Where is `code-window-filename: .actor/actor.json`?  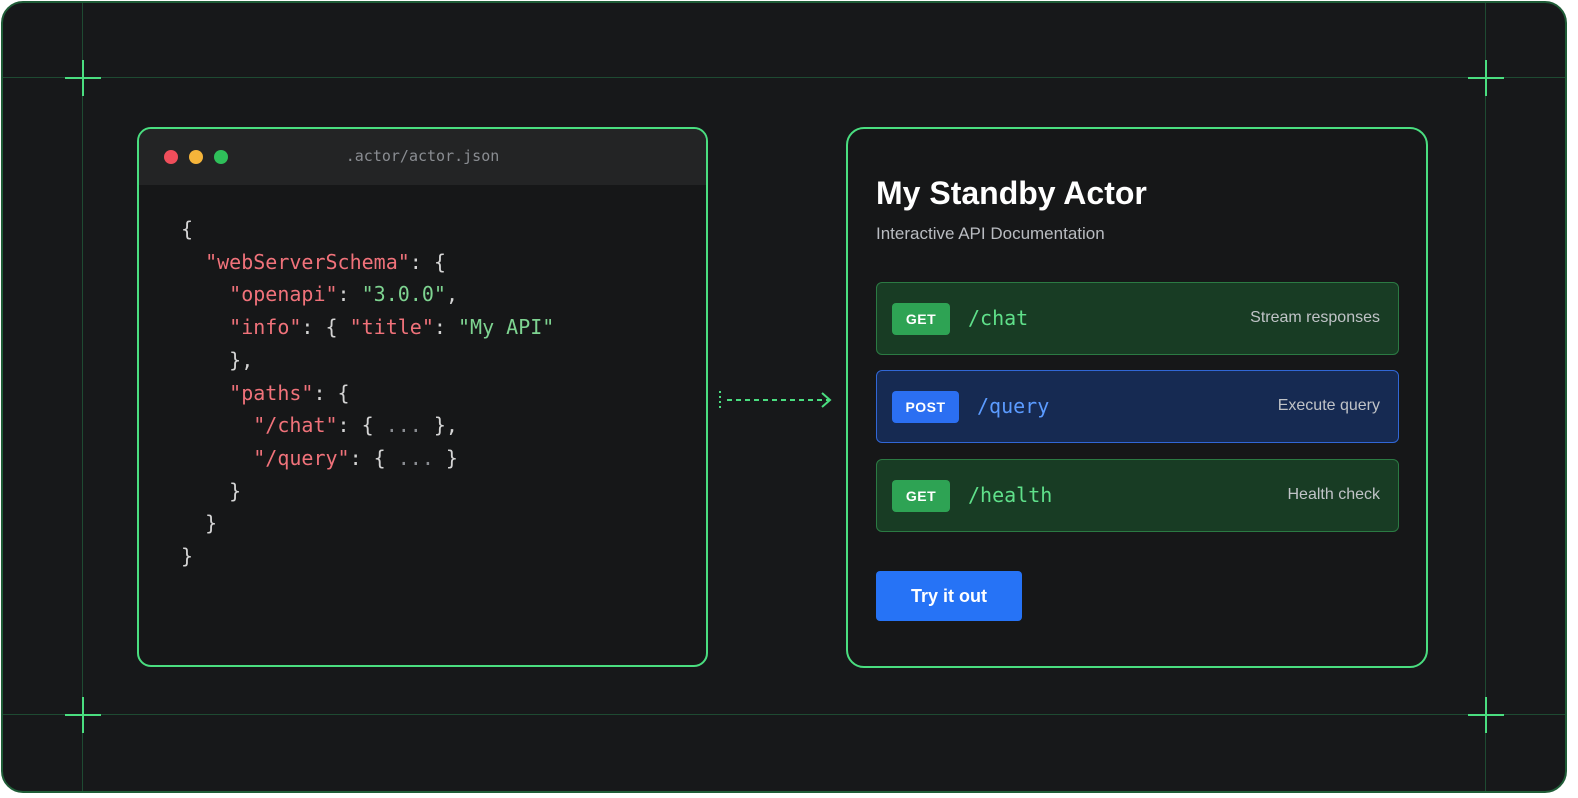 code-window-filename: .actor/actor.json is located at coordinates (422, 156).